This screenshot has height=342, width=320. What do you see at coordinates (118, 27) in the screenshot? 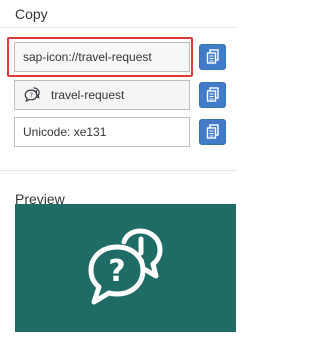
I see `copy-section-divider` at bounding box center [118, 27].